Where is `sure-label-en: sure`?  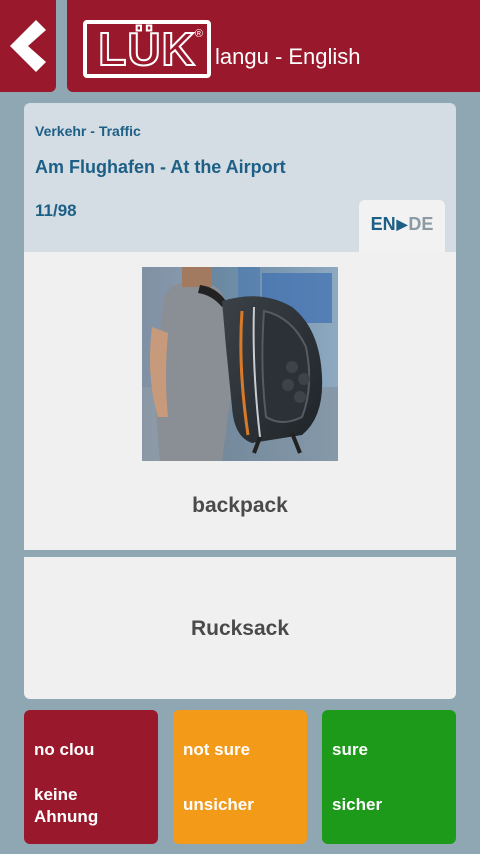 sure-label-en: sure is located at coordinates (350, 749).